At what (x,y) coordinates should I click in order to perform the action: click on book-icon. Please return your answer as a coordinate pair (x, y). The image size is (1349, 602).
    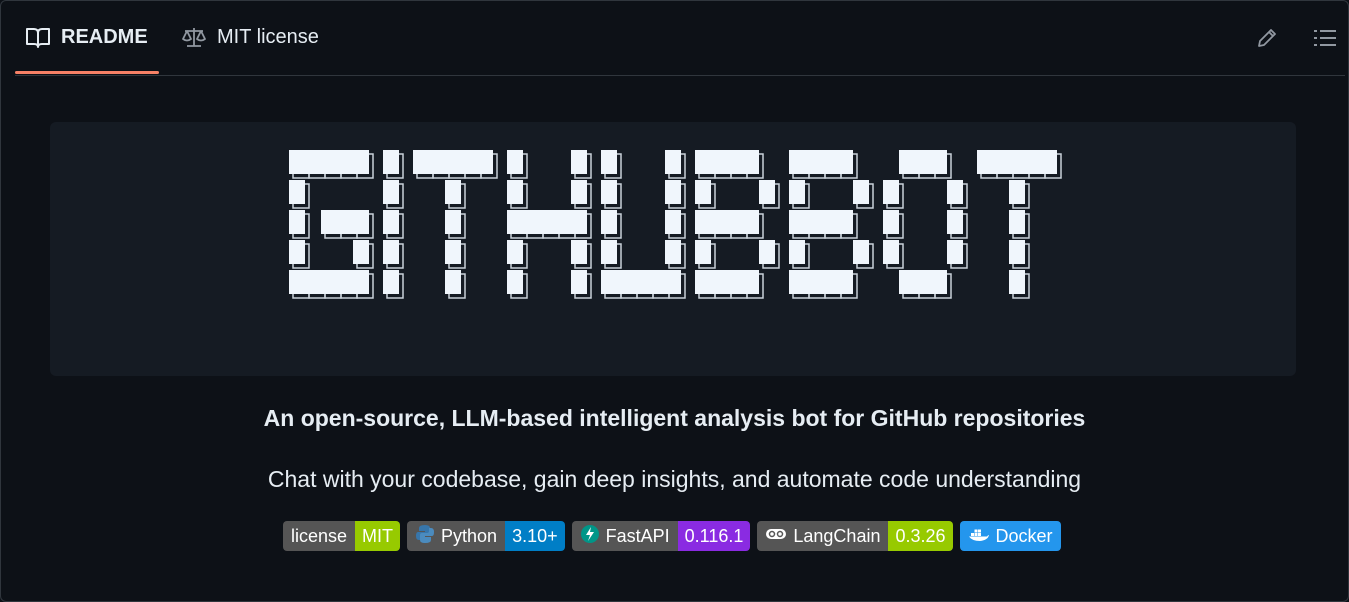
    Looking at the image, I should click on (38, 38).